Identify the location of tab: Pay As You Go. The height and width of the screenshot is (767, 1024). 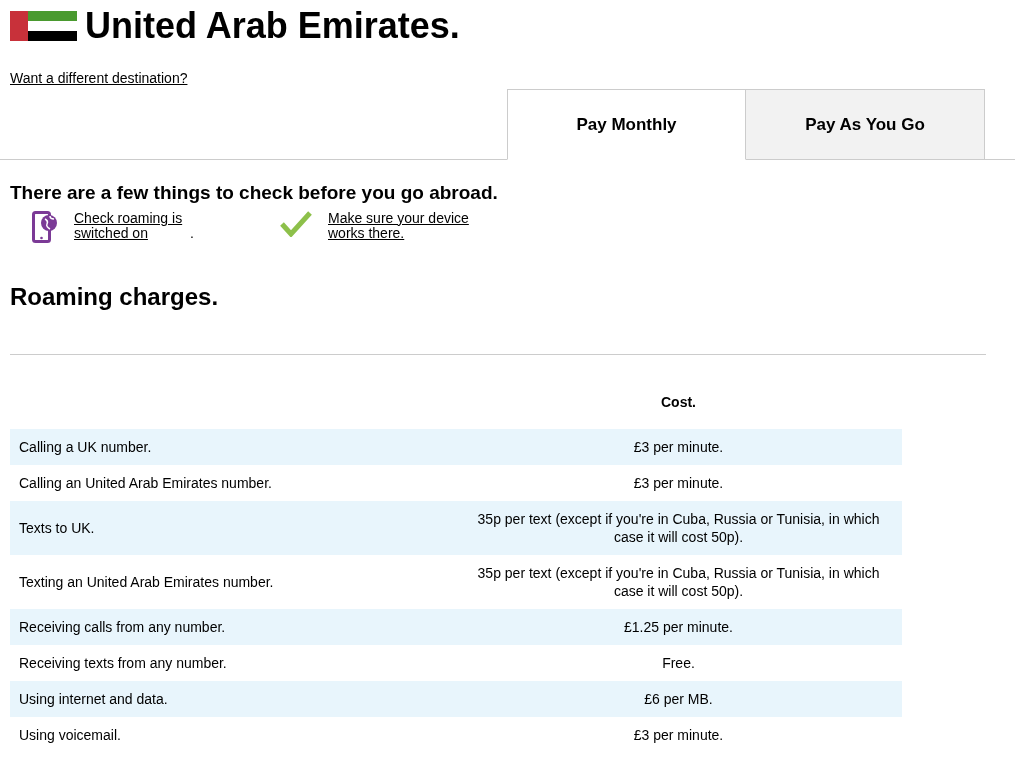
(865, 124).